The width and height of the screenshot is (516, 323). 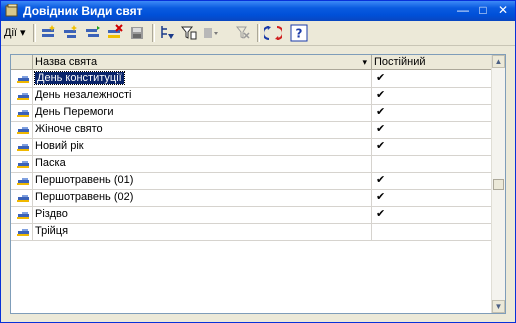 What do you see at coordinates (243, 33) in the screenshot?
I see `clear-filter-icon` at bounding box center [243, 33].